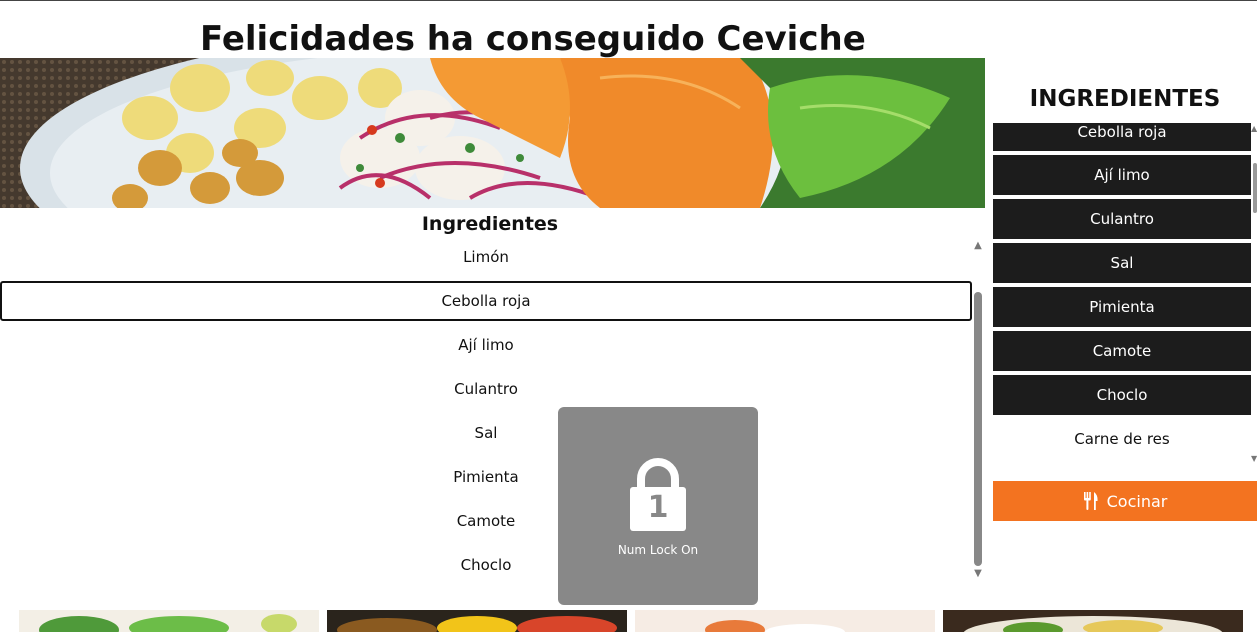 The width and height of the screenshot is (1257, 632). What do you see at coordinates (486, 433) in the screenshot?
I see `list-item: Sal` at bounding box center [486, 433].